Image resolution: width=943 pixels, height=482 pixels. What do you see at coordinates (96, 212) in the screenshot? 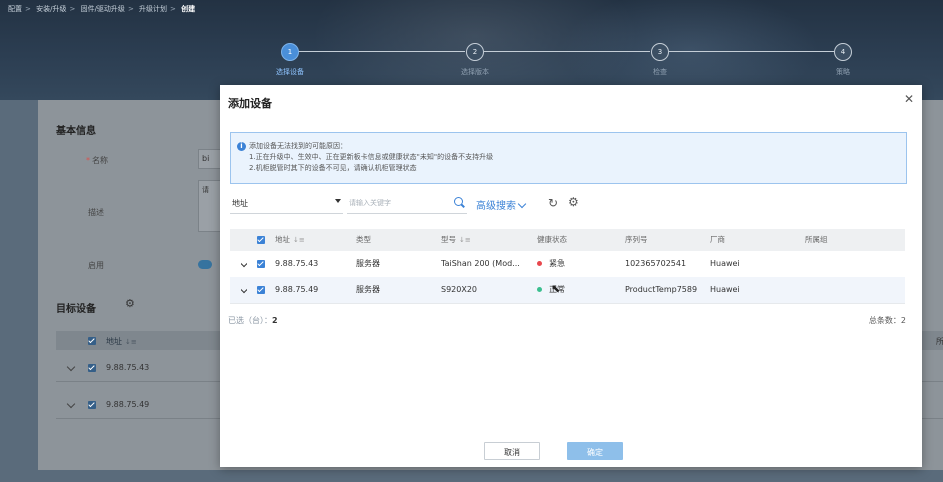
I see `description-label: 描述` at bounding box center [96, 212].